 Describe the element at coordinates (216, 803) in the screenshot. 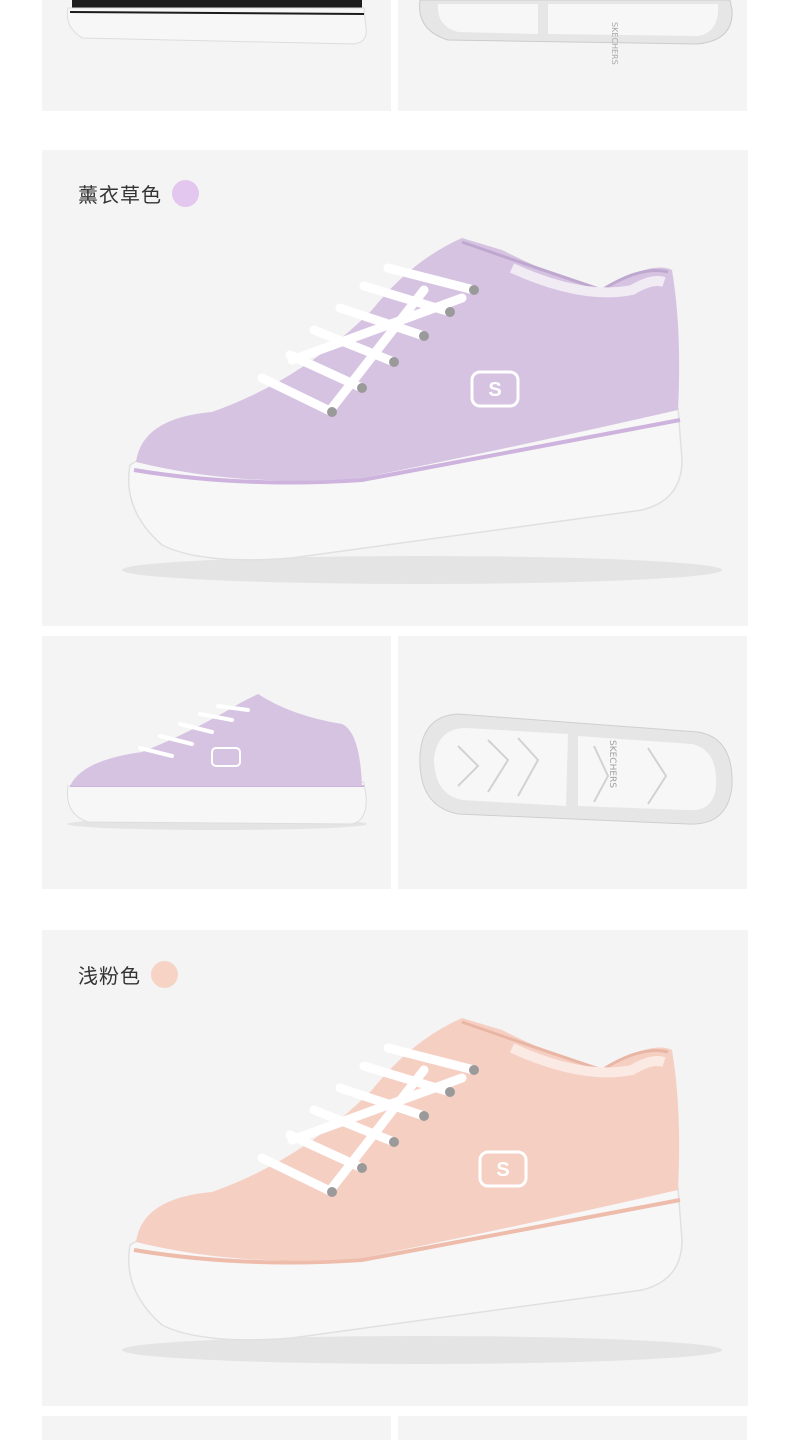

I see `lavender-side-sole` at that location.